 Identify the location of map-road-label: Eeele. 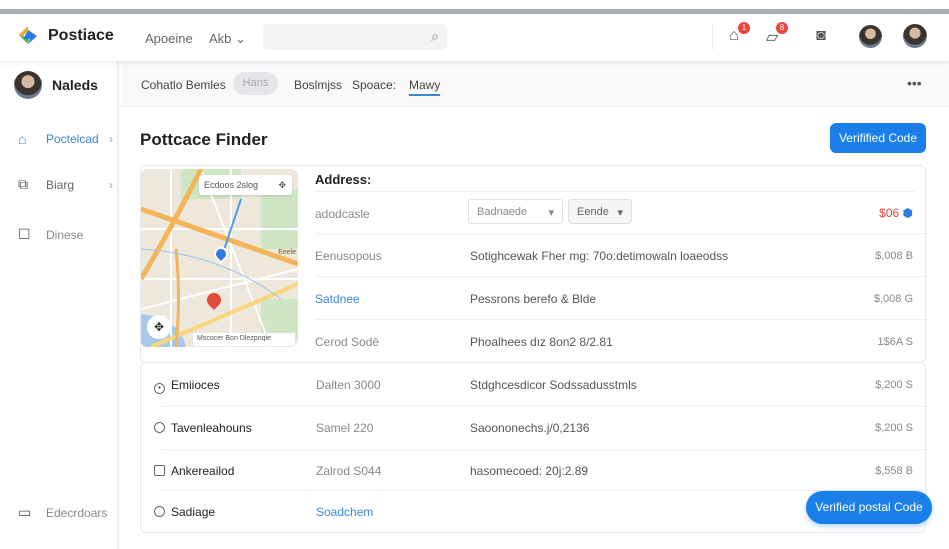
(287, 252).